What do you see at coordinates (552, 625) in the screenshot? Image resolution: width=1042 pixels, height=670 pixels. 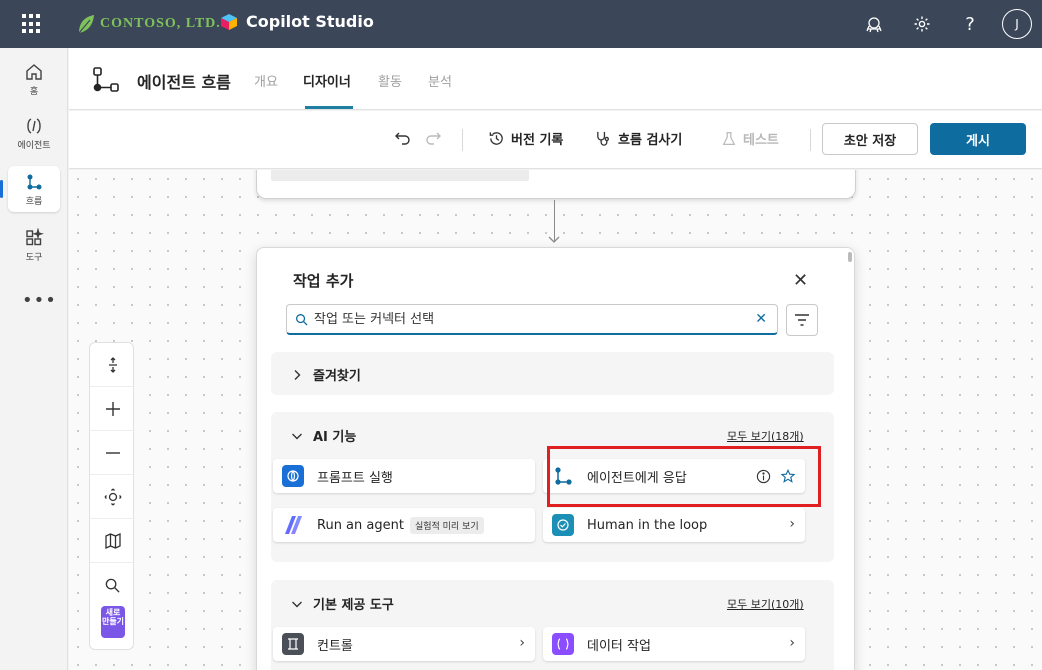 I see `builtin-tools-section: 기본 제공 도구 모두 보기(10개) 컨트롤 › 데이터 작업 ›` at bounding box center [552, 625].